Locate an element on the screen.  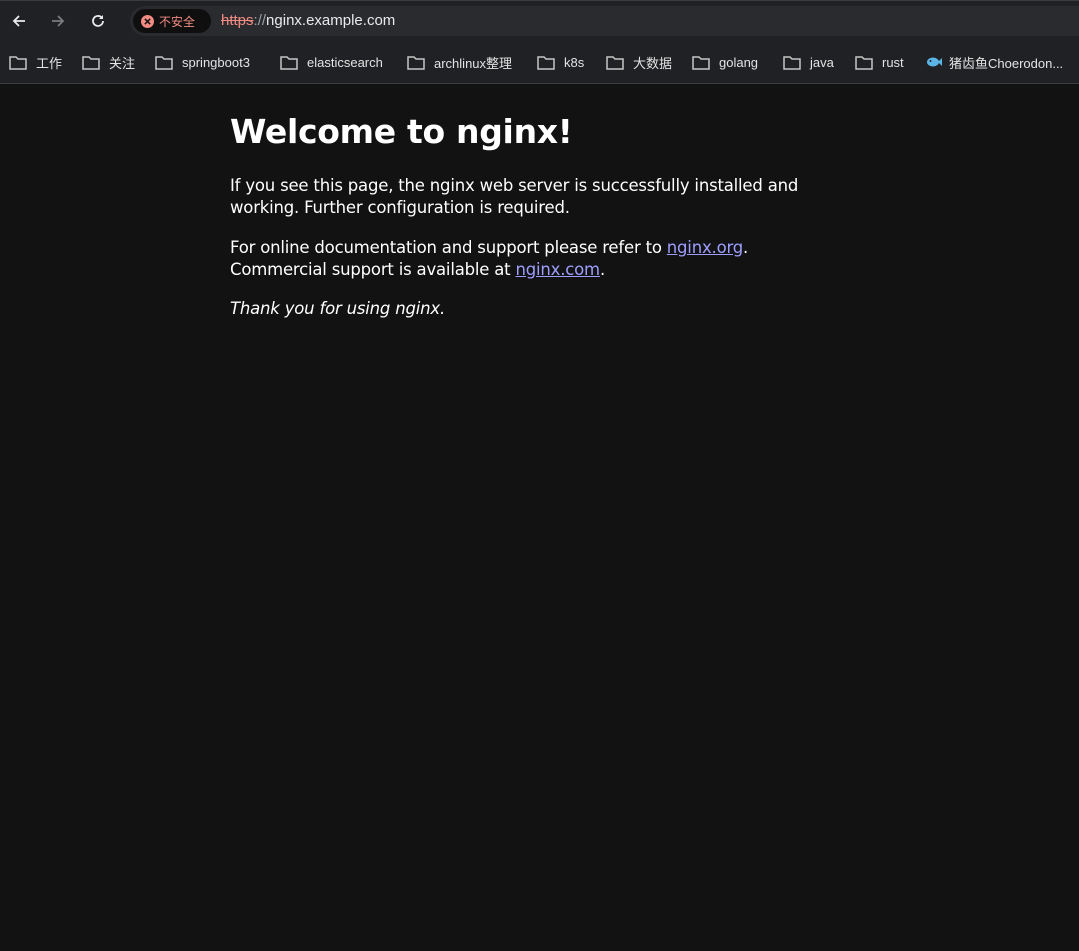
forward-button is located at coordinates (58, 21).